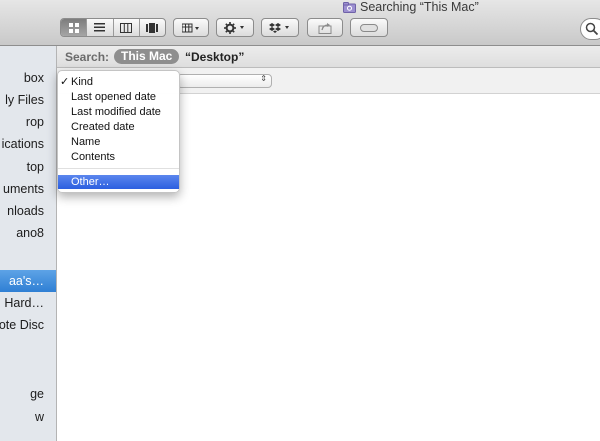 The height and width of the screenshot is (441, 600). What do you see at coordinates (224, 81) in the screenshot?
I see `criteria-value-popup: ⇕` at bounding box center [224, 81].